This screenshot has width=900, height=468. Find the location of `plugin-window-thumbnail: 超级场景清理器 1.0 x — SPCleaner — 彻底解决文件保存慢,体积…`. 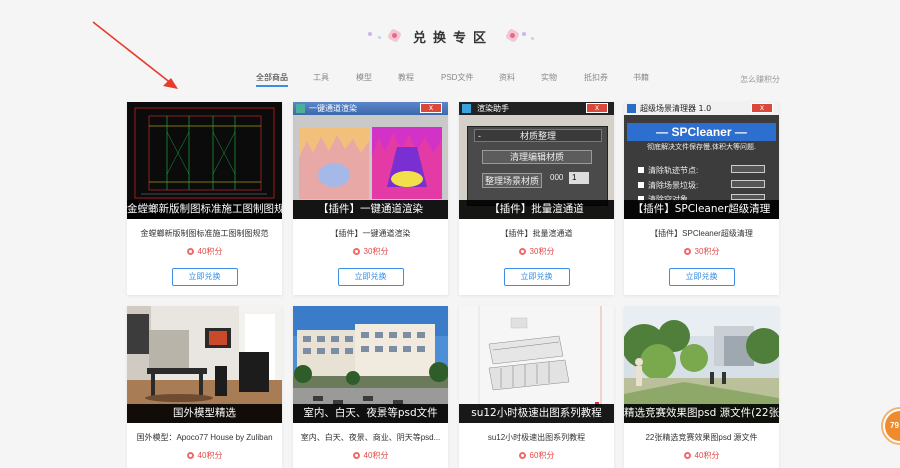

plugin-window-thumbnail: 超级场景清理器 1.0 x — SPCleaner — 彻底解决文件保存慢,体积… is located at coordinates (701, 160).